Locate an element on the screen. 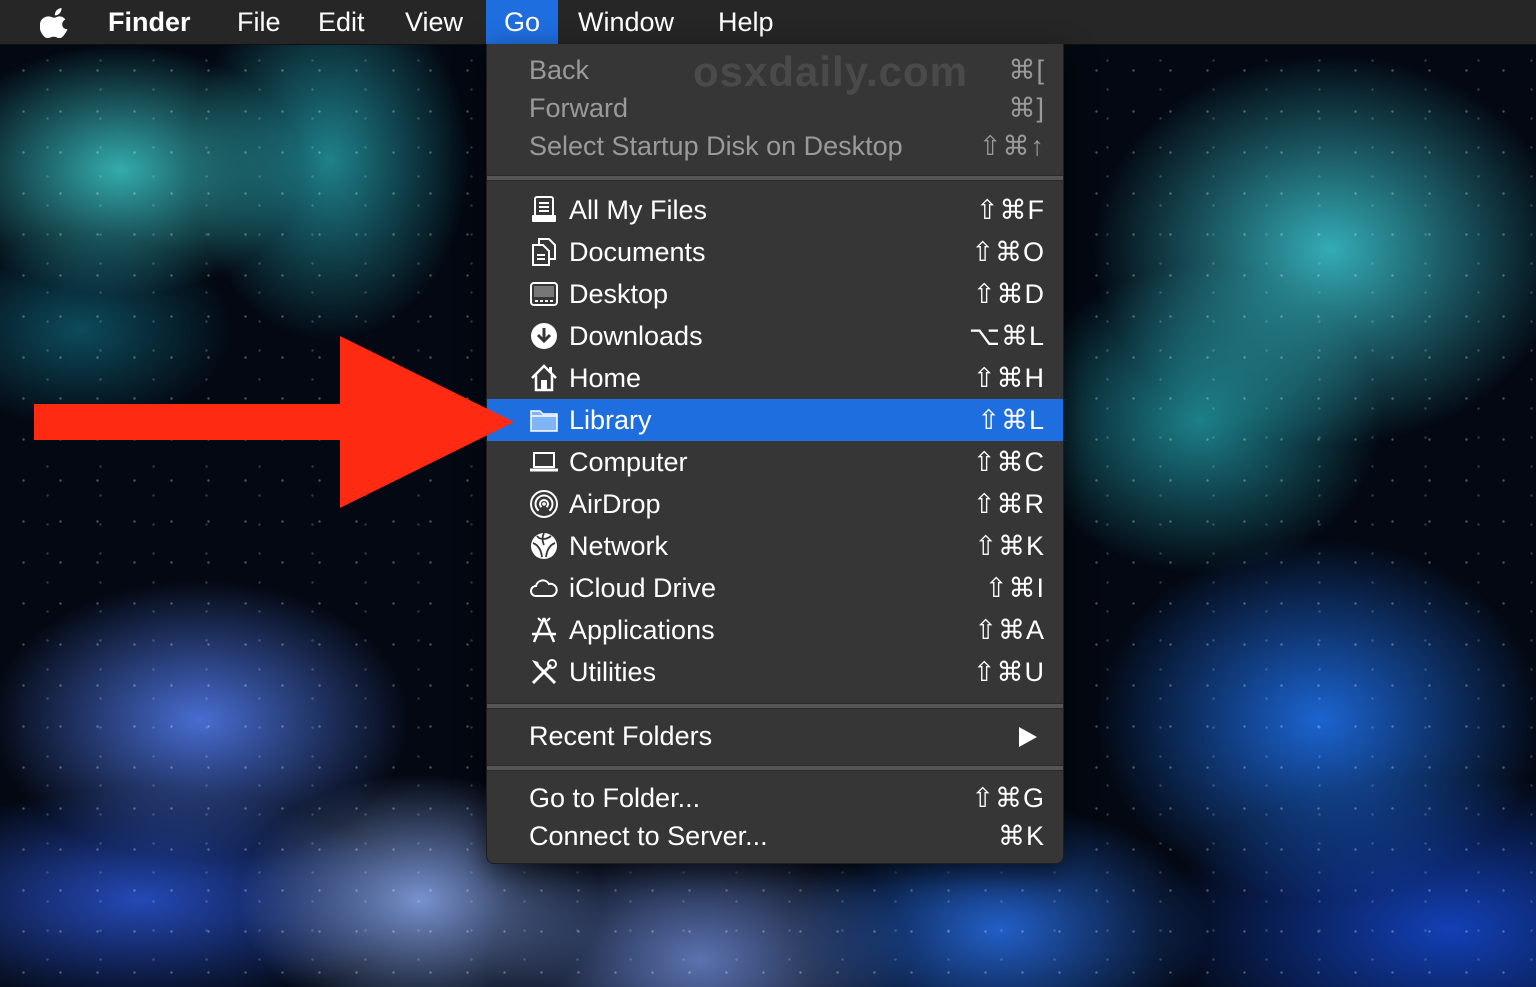 The height and width of the screenshot is (987, 1536). menu-item-go-to-folder: Go to Folder... ⇧⌘G is located at coordinates (775, 798).